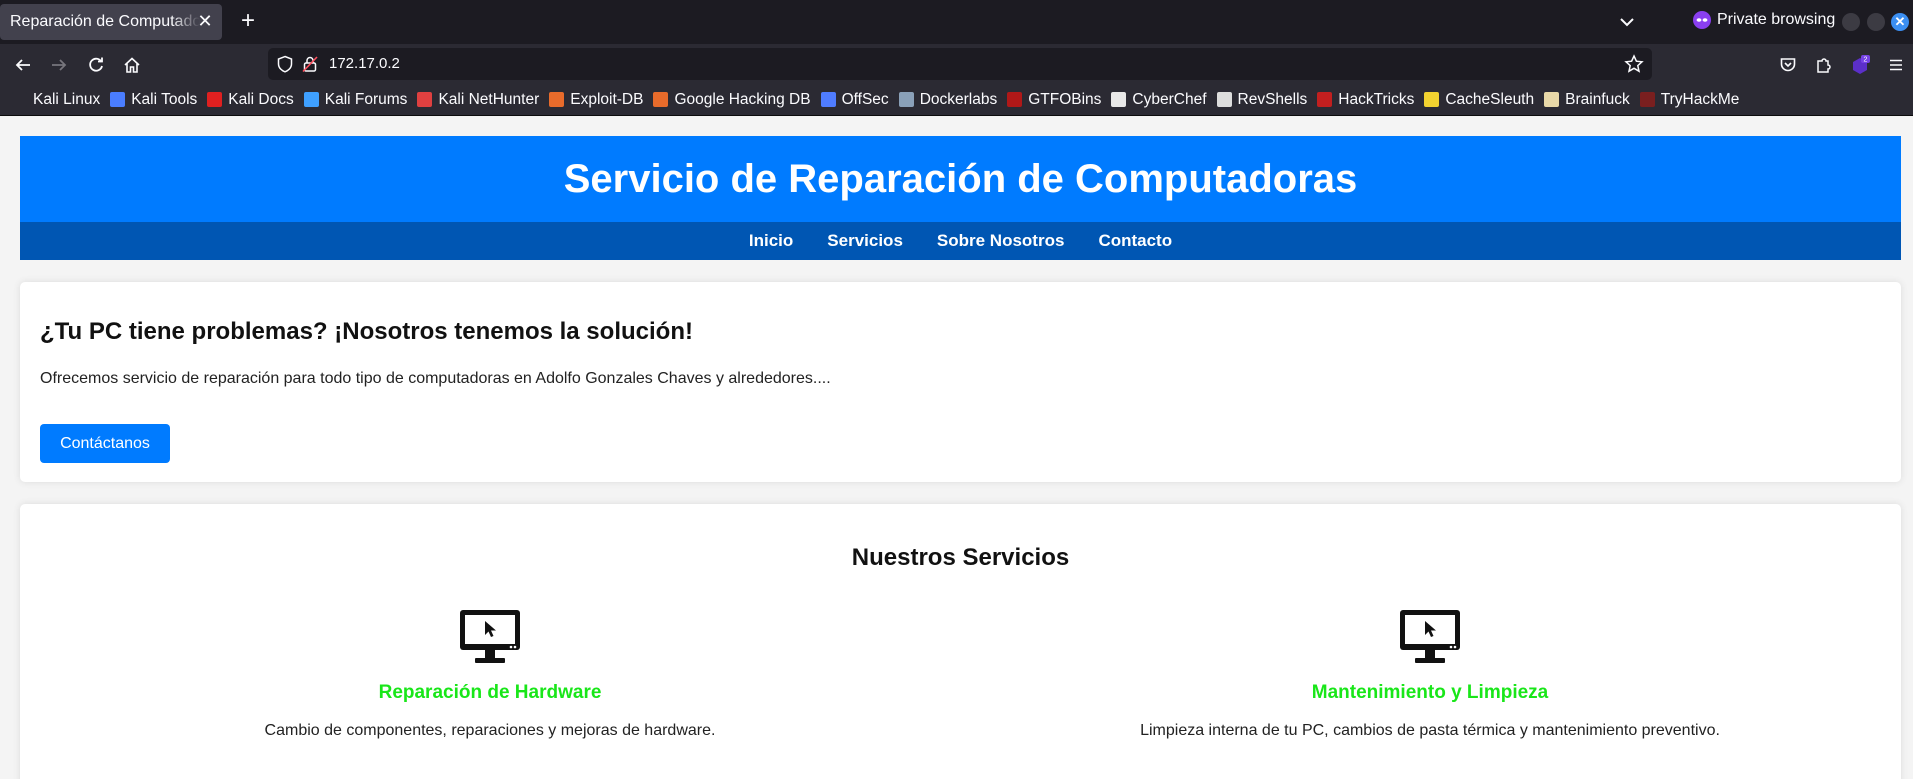  What do you see at coordinates (742, 99) in the screenshot?
I see `bookmark-label: Google Hacking DB` at bounding box center [742, 99].